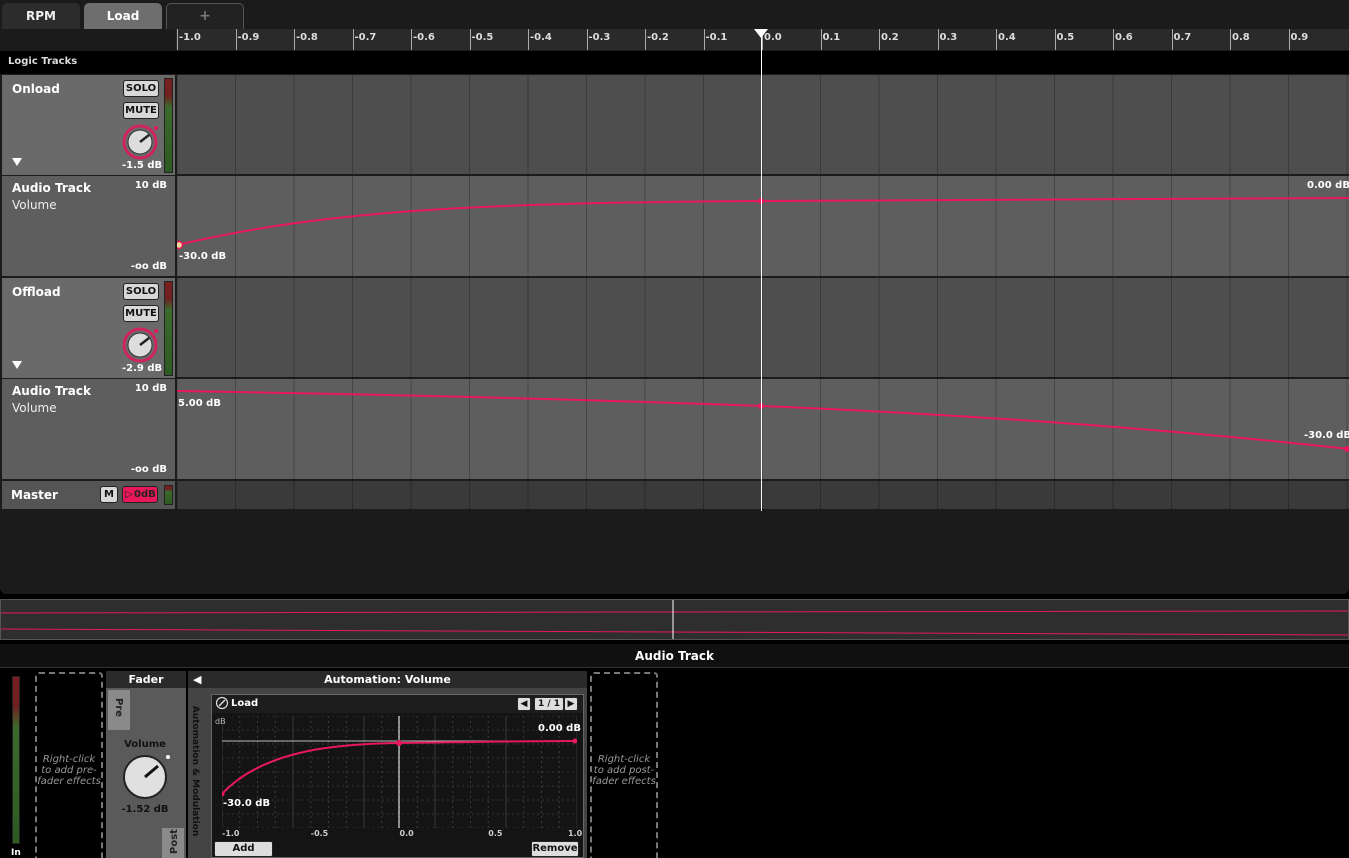 The width and height of the screenshot is (1349, 858). Describe the element at coordinates (424, 37) in the screenshot. I see `ruler-tick-label: -0.6` at that location.